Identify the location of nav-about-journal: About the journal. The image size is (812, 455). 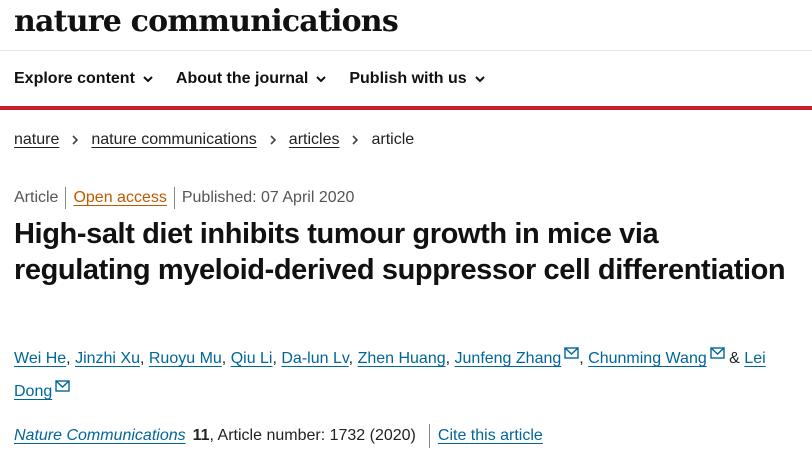
(251, 79).